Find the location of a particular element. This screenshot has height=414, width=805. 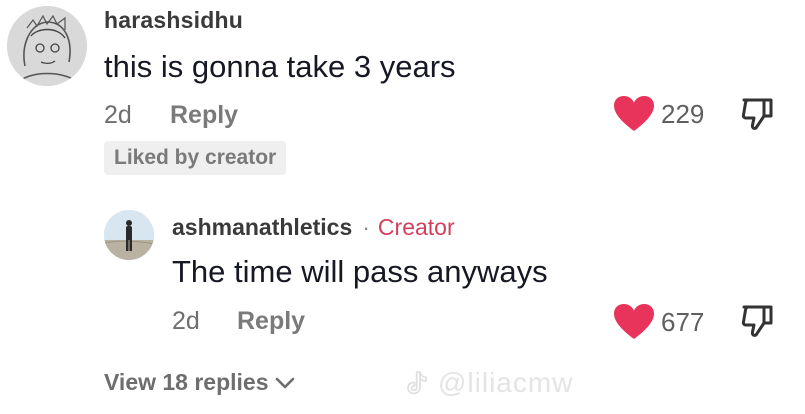

view-replies-button: View 18 replies is located at coordinates (199, 382).